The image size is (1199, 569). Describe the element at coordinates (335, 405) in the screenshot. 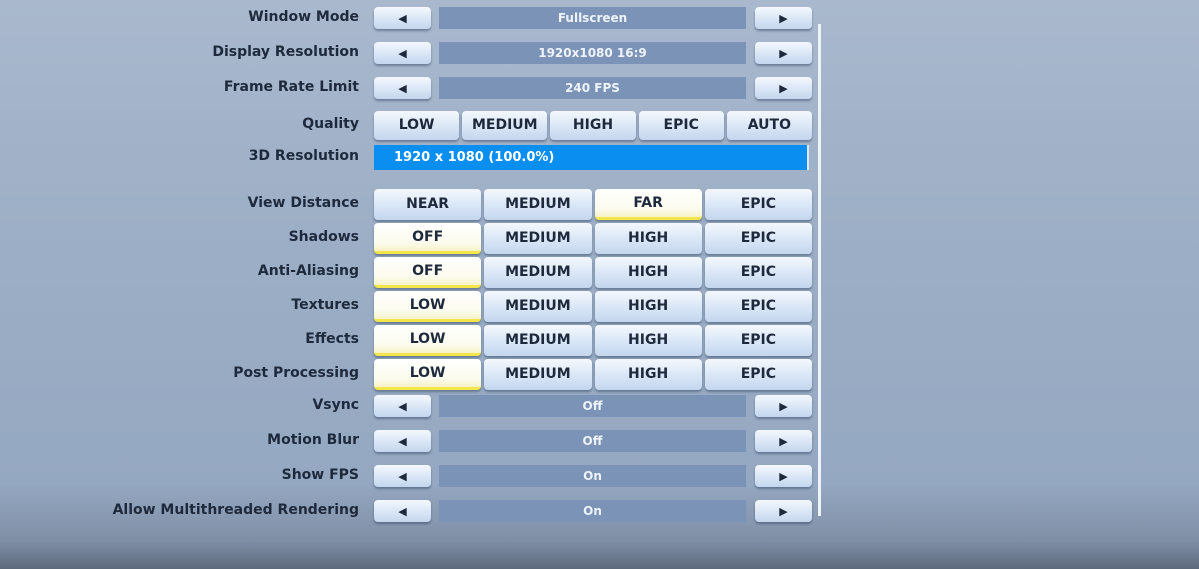

I see `setting-label: Vsync` at that location.